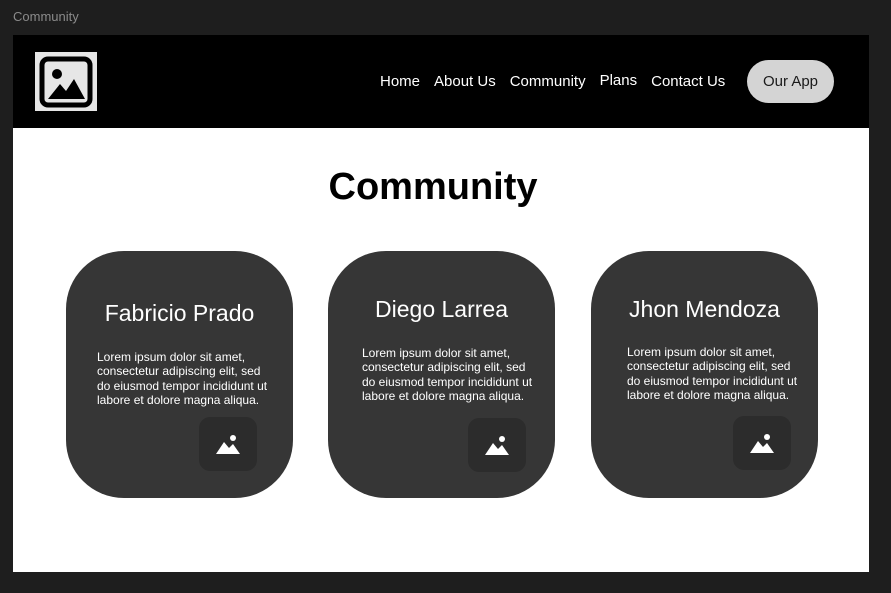  I want to click on card-name: Diego Larrea, so click(441, 309).